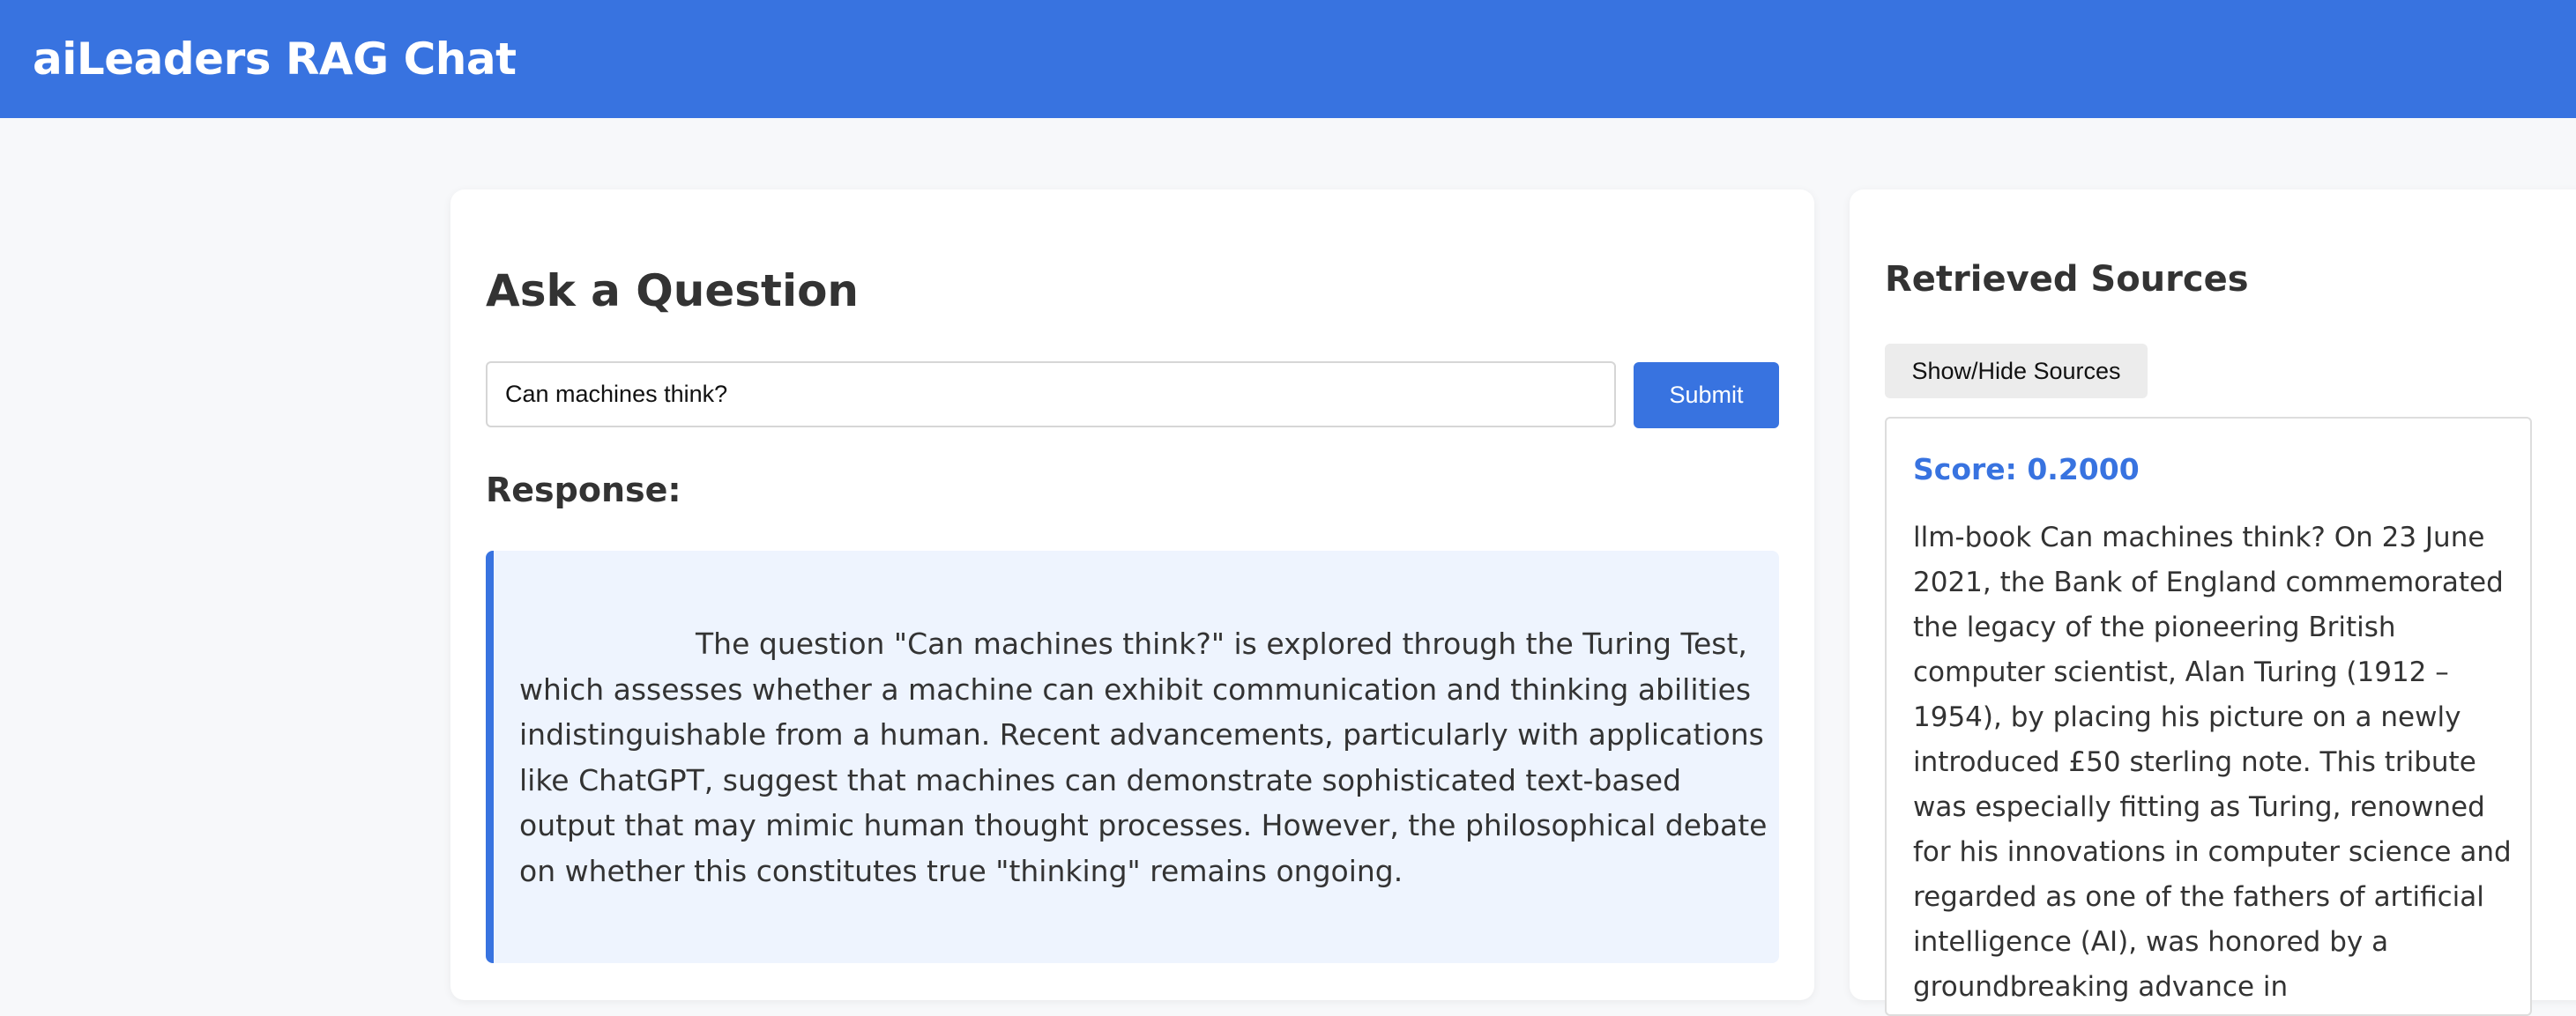 The image size is (2576, 1016). What do you see at coordinates (583, 490) in the screenshot?
I see `response-heading: Response:` at bounding box center [583, 490].